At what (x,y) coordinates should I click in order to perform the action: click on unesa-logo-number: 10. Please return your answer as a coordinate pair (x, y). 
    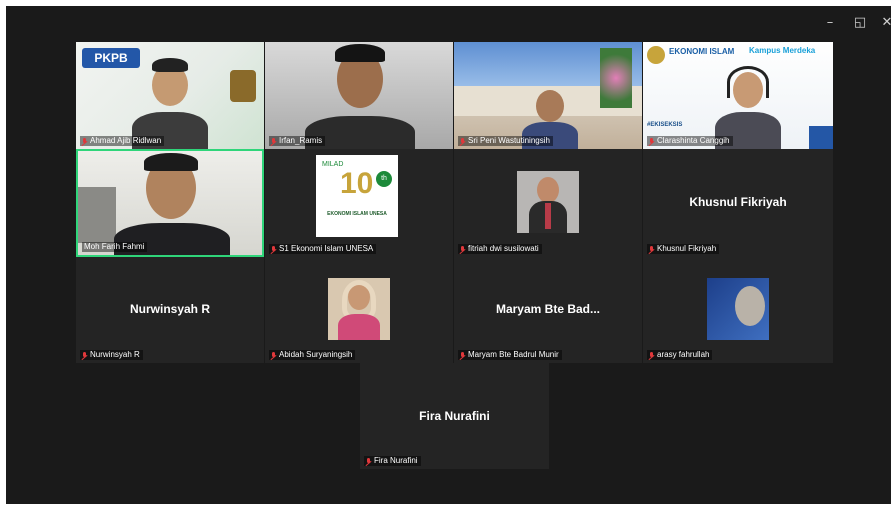
    Looking at the image, I should click on (357, 183).